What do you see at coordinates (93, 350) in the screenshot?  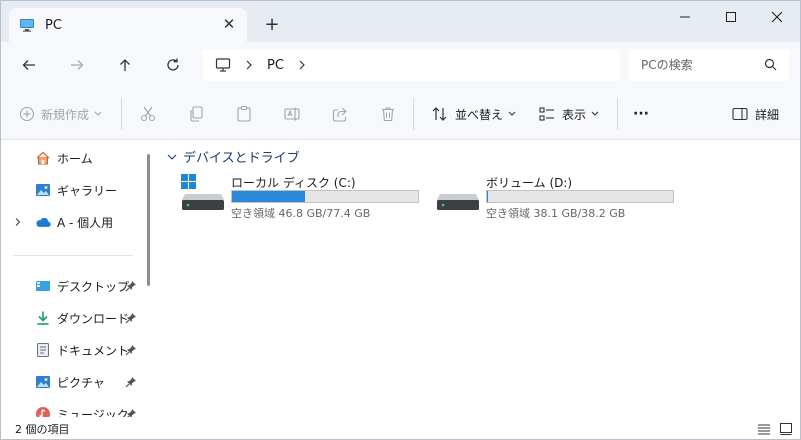 I see `sidebar-item-label: ドキュメント` at bounding box center [93, 350].